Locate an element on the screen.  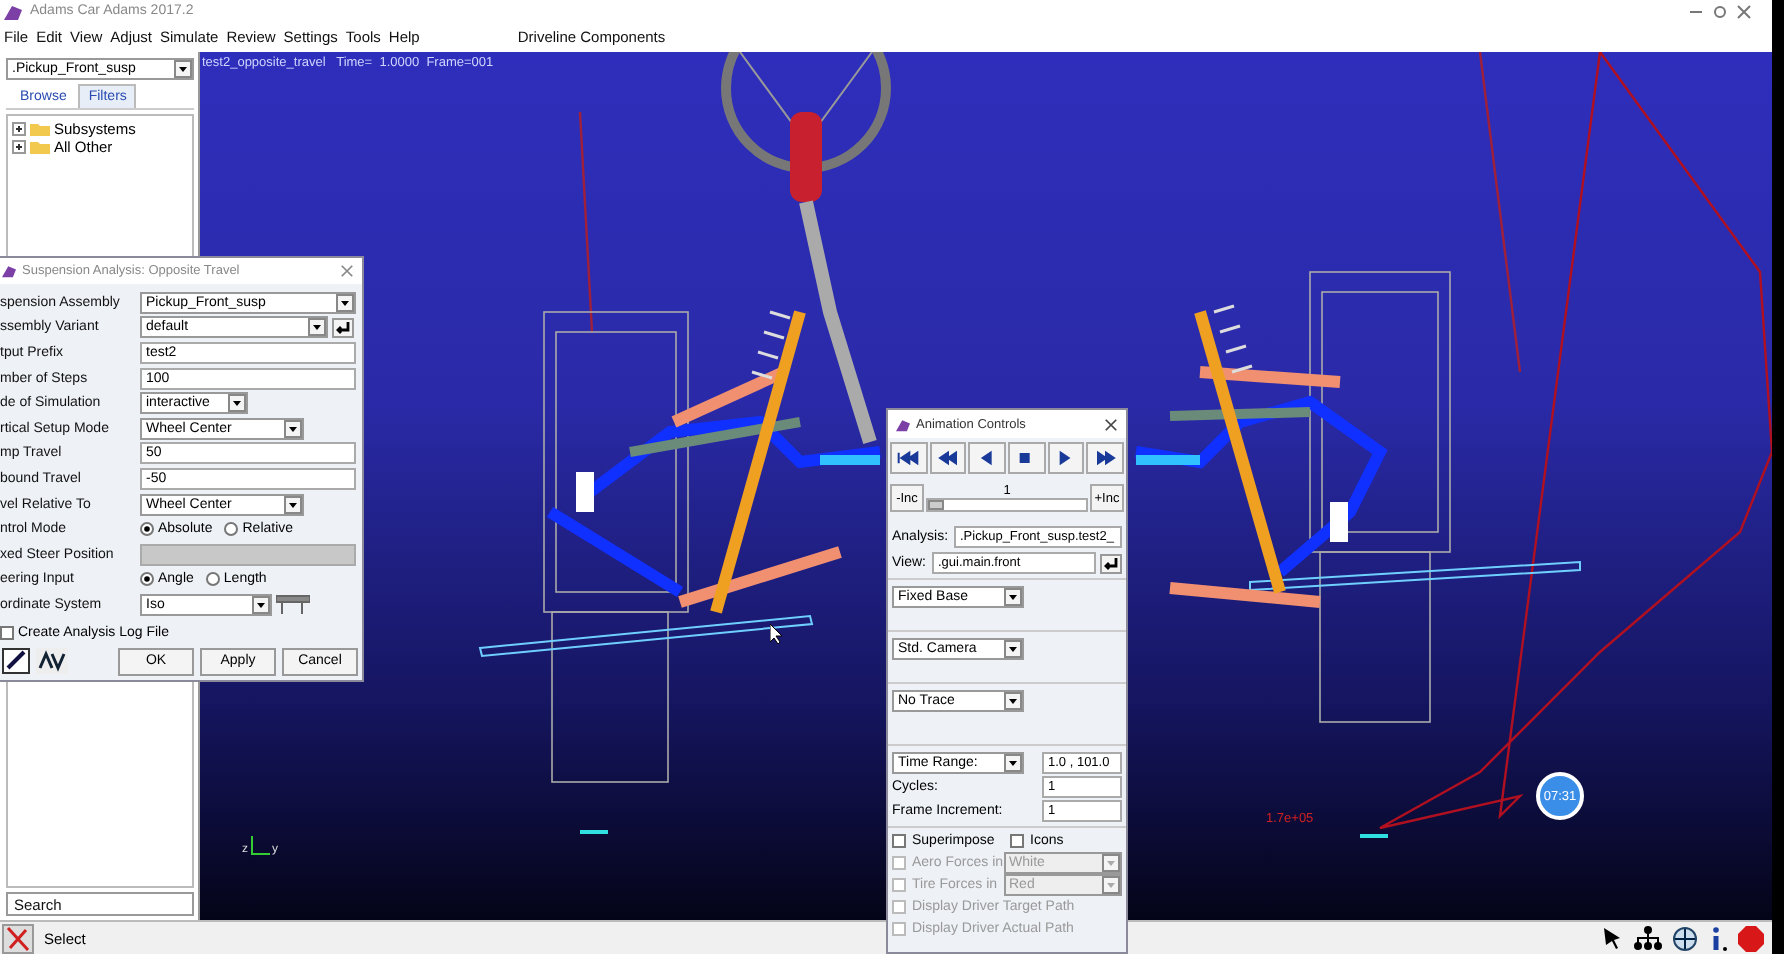
fast-forward-icon is located at coordinates (1105, 458).